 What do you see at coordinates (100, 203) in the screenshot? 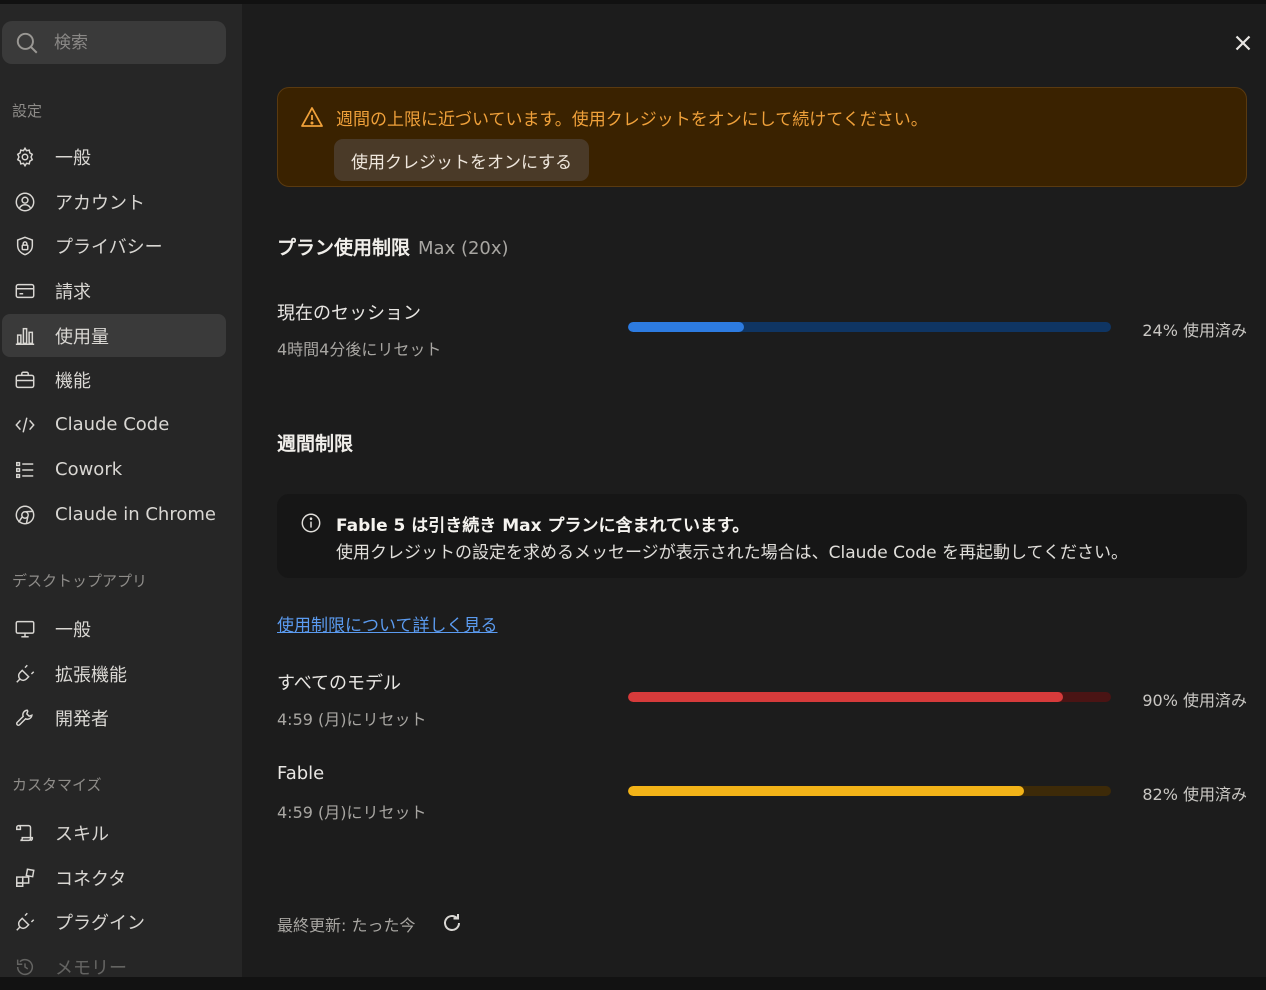
I see `sidebar-item-label: アカウント` at bounding box center [100, 203].